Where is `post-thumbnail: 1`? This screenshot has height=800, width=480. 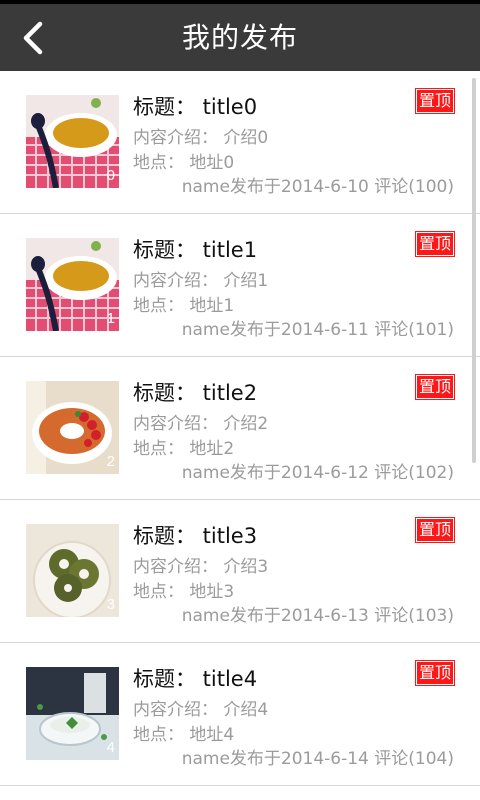 post-thumbnail: 1 is located at coordinates (72, 284).